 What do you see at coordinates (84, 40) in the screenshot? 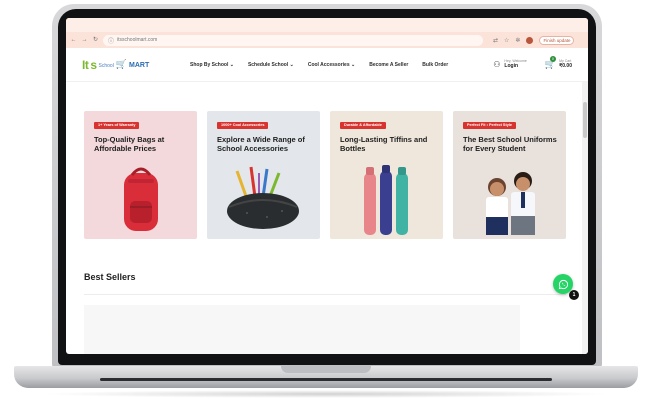
I see `forward-icon: →` at bounding box center [84, 40].